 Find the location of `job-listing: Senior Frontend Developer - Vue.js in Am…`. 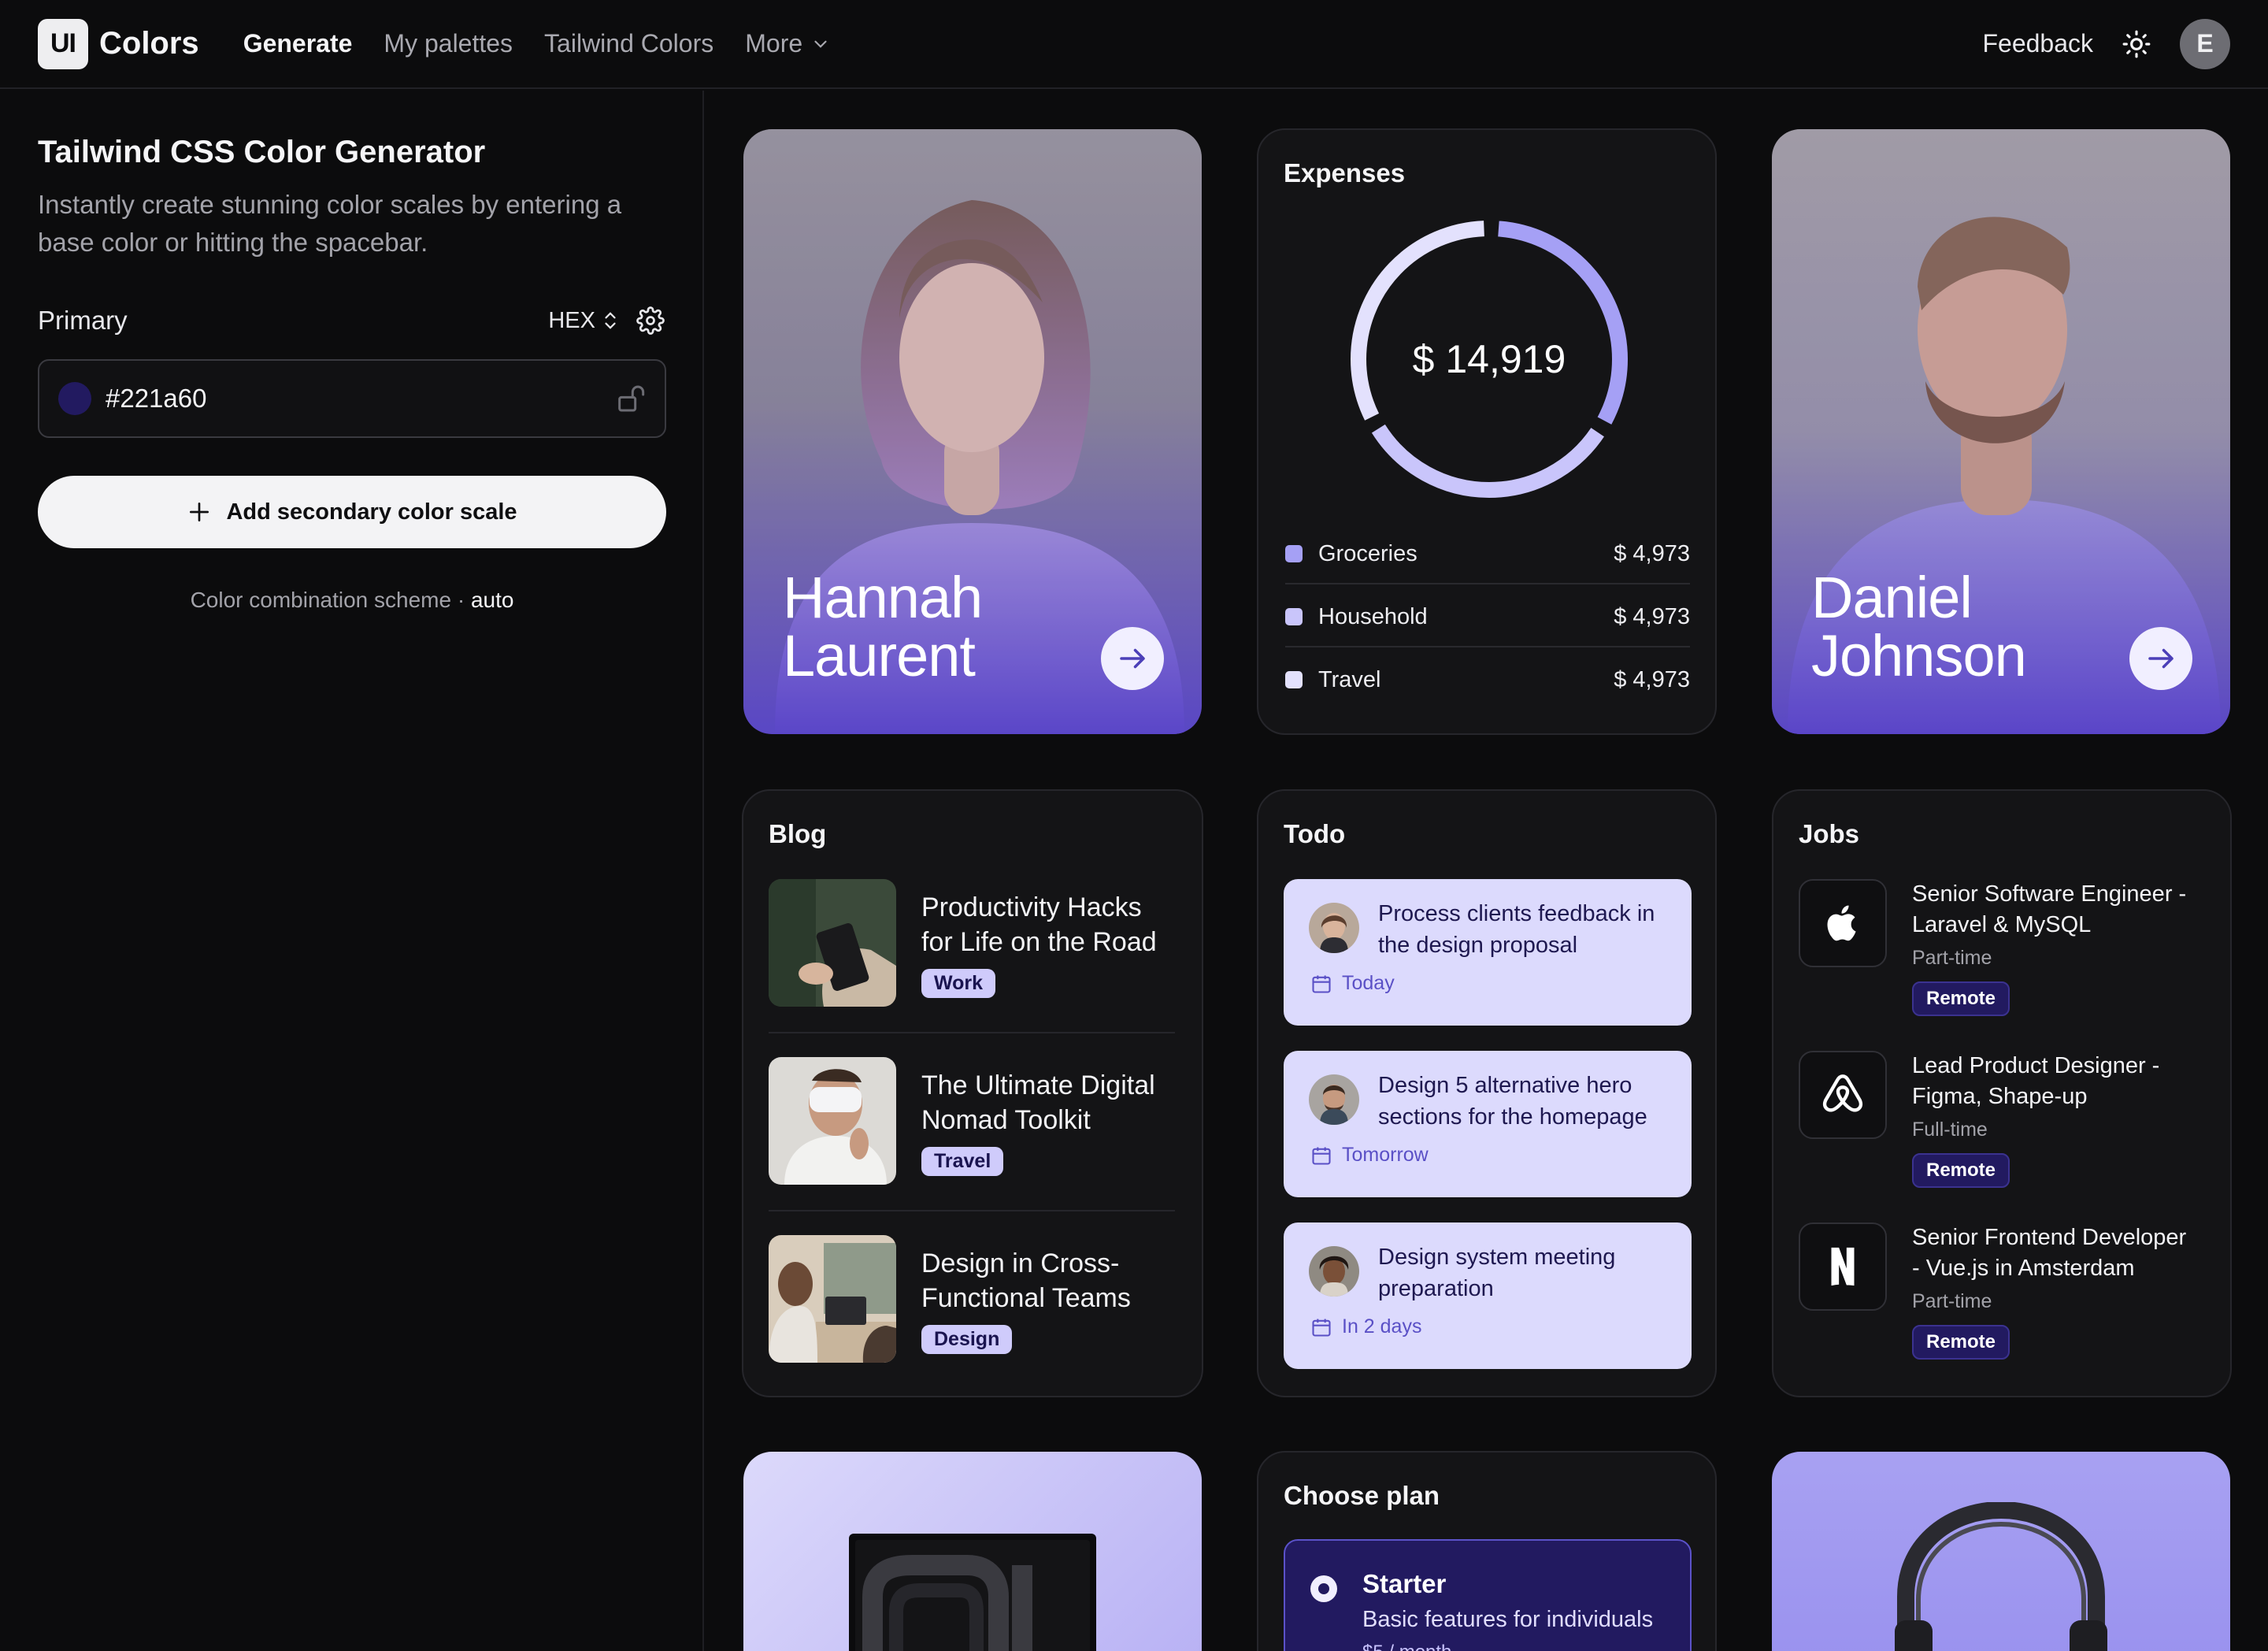

job-listing: Senior Frontend Developer - Vue.js in Am… is located at coordinates (2003, 1301).